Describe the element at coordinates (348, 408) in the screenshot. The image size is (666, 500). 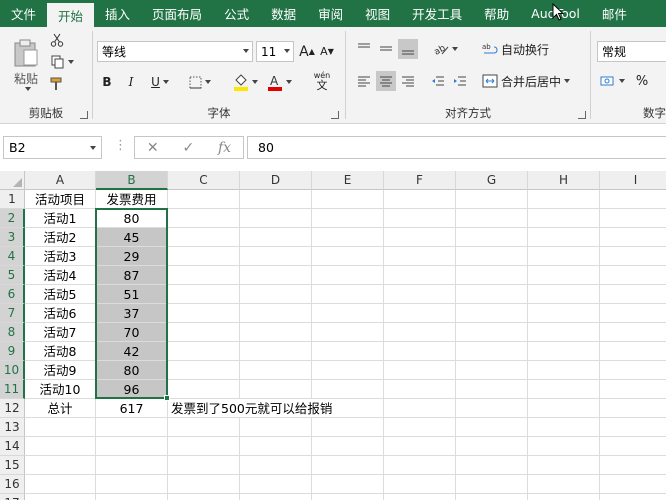
I see `cell-e12` at that location.